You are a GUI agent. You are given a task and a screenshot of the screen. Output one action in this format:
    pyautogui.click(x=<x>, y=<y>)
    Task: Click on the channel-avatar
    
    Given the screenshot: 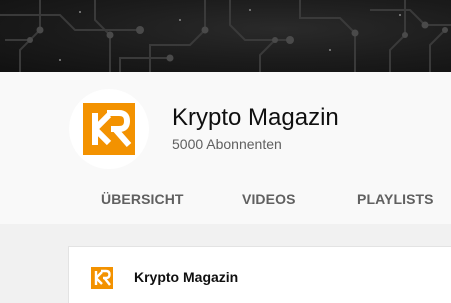 What is the action you would take?
    pyautogui.click(x=109, y=129)
    